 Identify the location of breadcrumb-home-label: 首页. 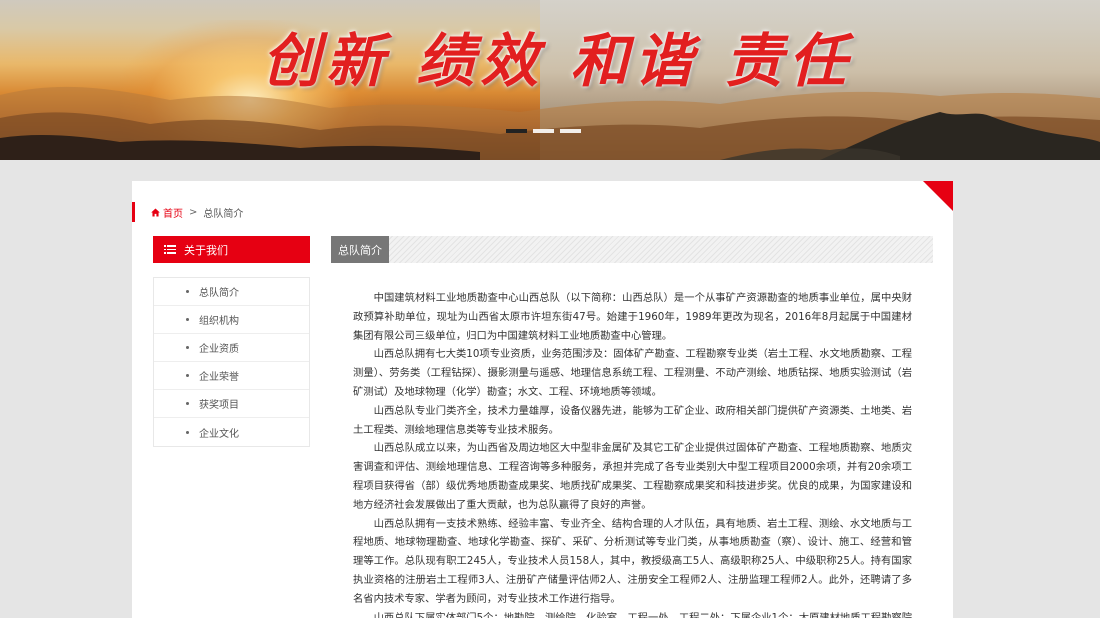
(173, 214).